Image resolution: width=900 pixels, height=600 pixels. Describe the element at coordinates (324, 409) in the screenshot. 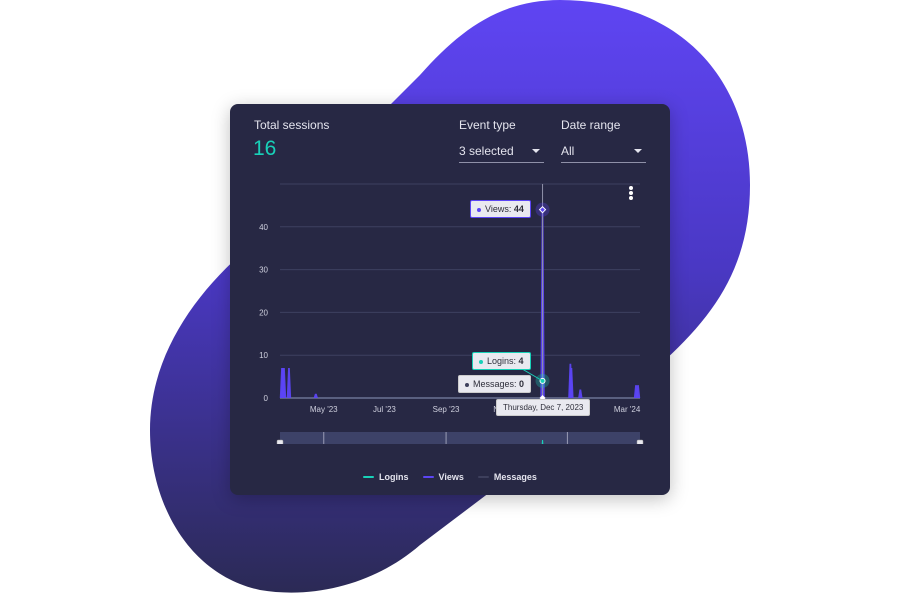

I see `x-tick-label: May '23` at that location.